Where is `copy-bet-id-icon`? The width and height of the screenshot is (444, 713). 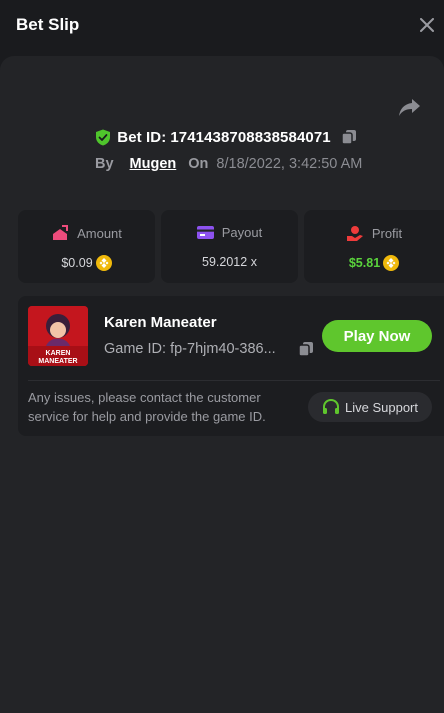 copy-bet-id-icon is located at coordinates (348, 137).